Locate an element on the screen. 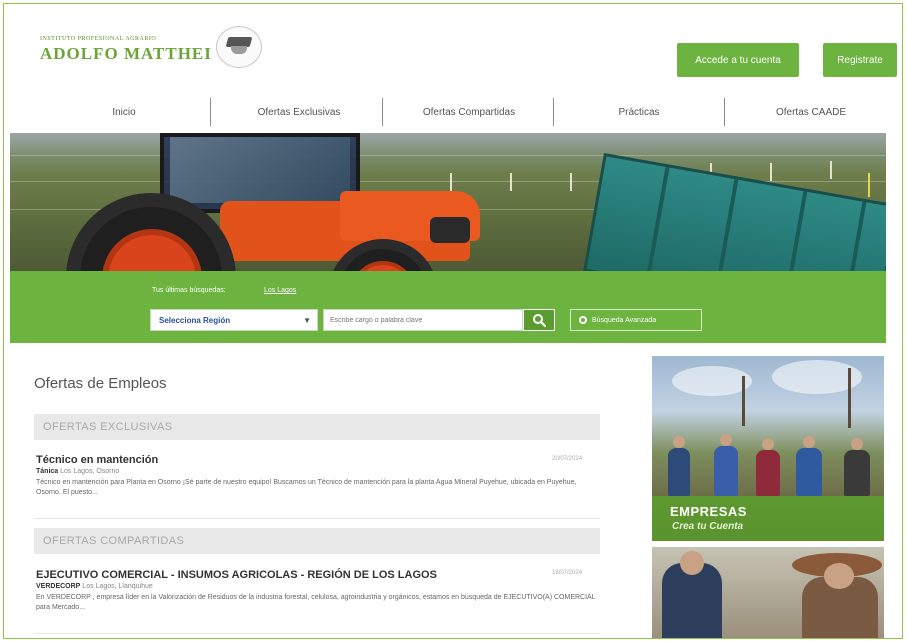 The height and width of the screenshot is (641, 907). section-header-shared: OFERTAS COMPARTIDAS is located at coordinates (317, 541).